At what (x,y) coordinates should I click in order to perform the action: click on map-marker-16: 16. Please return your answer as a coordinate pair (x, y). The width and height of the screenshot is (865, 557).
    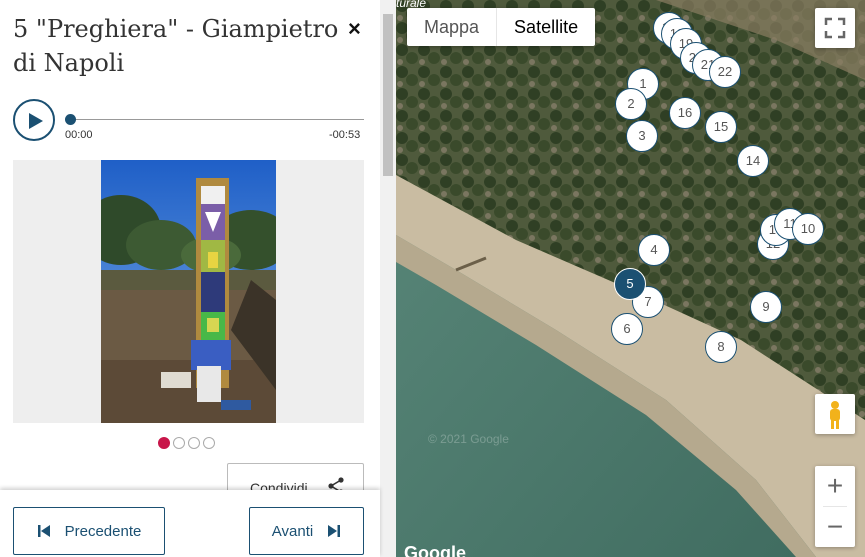
    Looking at the image, I should click on (685, 113).